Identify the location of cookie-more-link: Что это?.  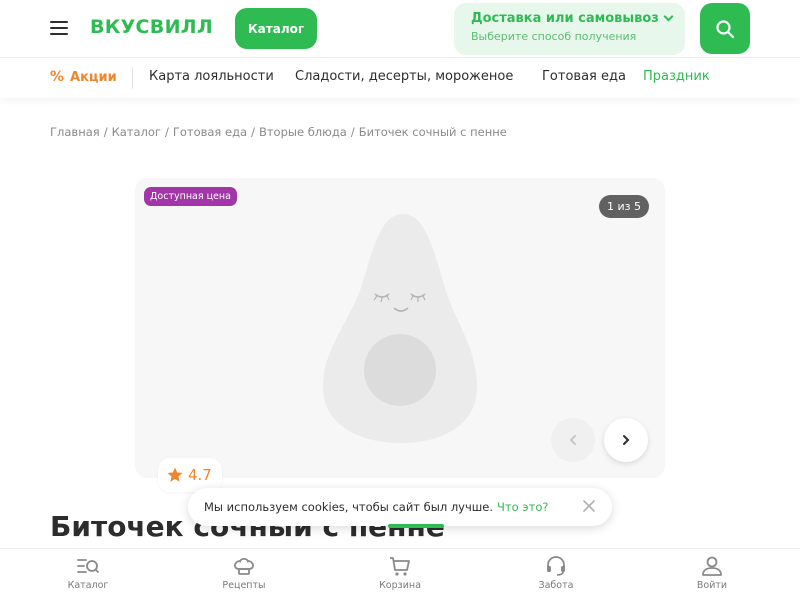
(522, 507).